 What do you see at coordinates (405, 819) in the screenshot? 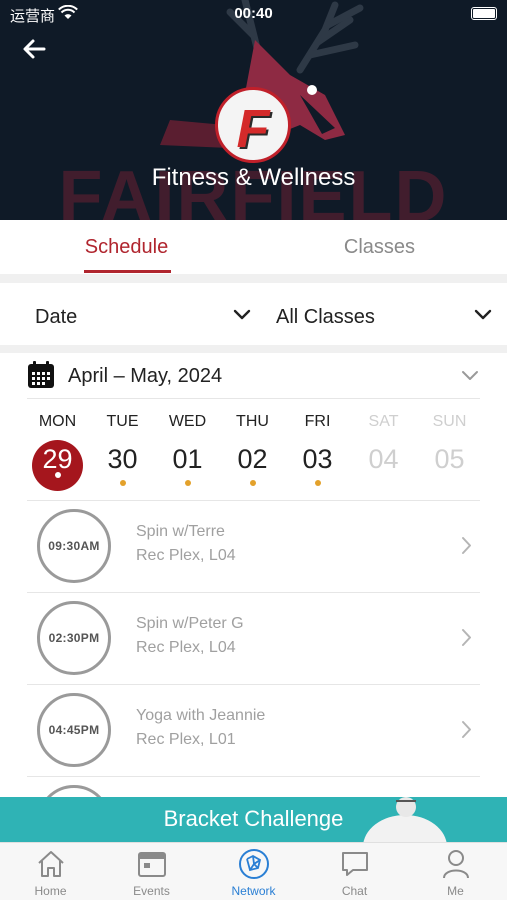
I see `person-photo-icon` at bounding box center [405, 819].